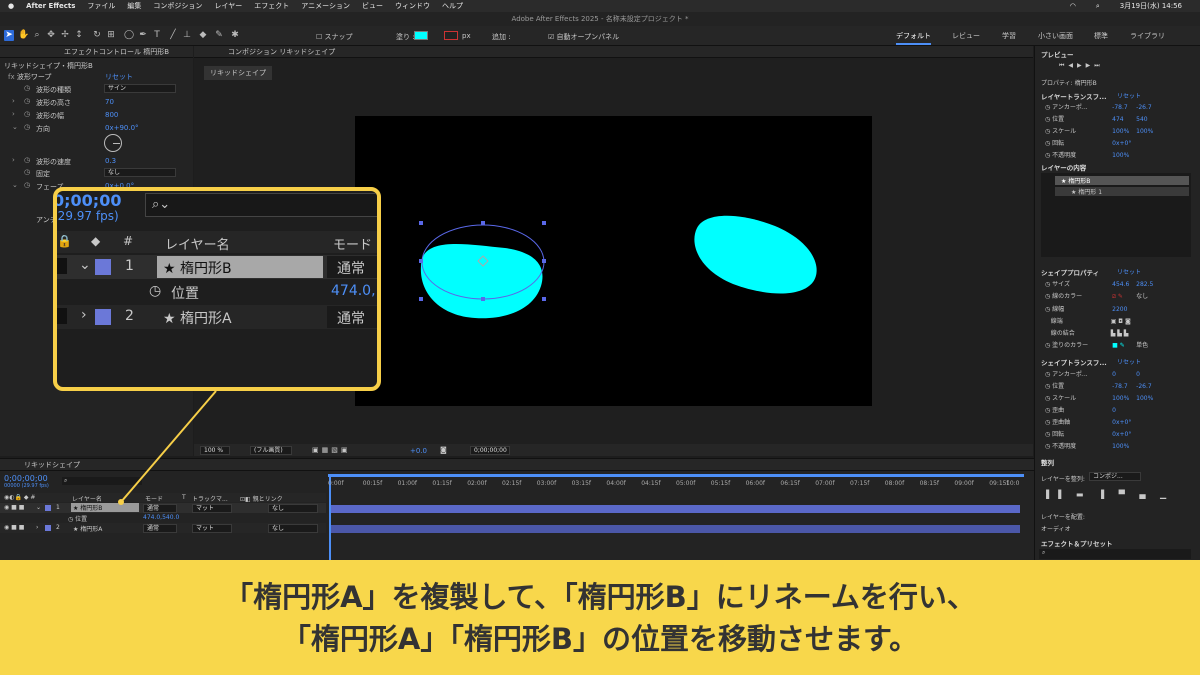  Describe the element at coordinates (87, 200) in the screenshot. I see `zoom-timecode: 0;00;00` at that location.